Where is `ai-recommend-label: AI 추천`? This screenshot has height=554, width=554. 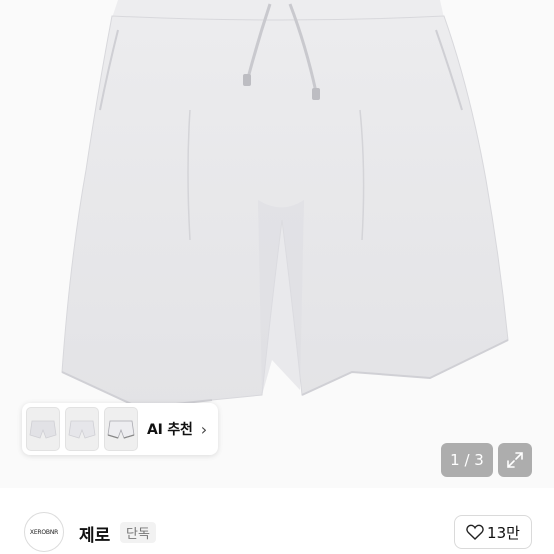 ai-recommend-label: AI 추천 is located at coordinates (170, 430).